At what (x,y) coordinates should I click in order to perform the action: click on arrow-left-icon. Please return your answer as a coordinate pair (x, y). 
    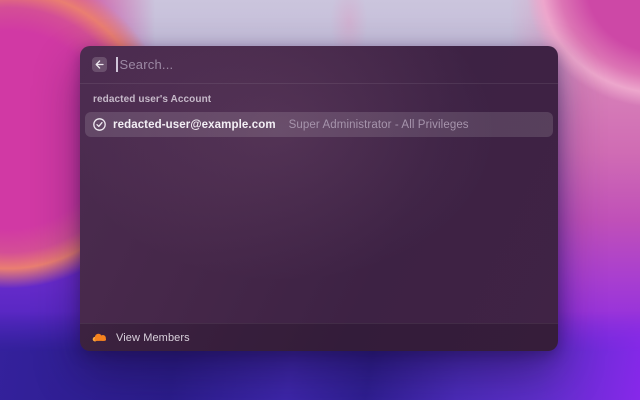
    Looking at the image, I should click on (99, 64).